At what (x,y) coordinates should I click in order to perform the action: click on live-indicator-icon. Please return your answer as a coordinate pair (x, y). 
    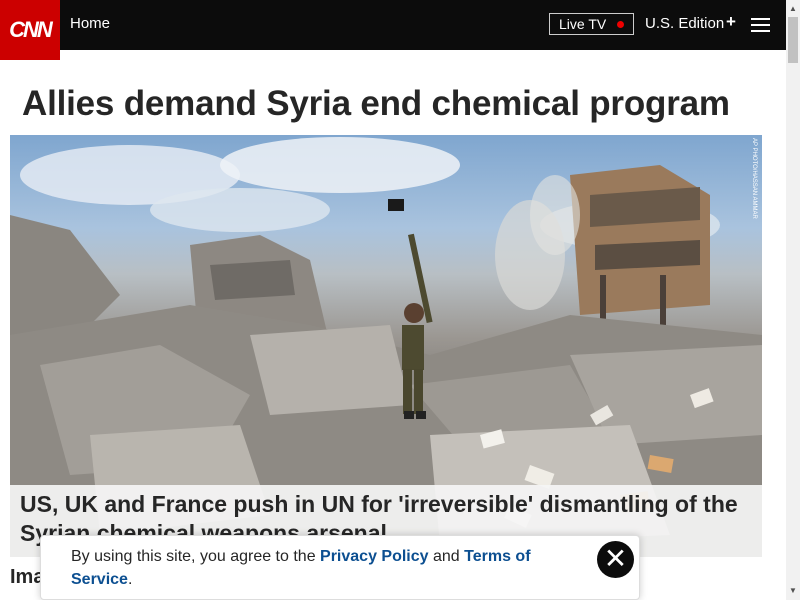
    Looking at the image, I should click on (620, 24).